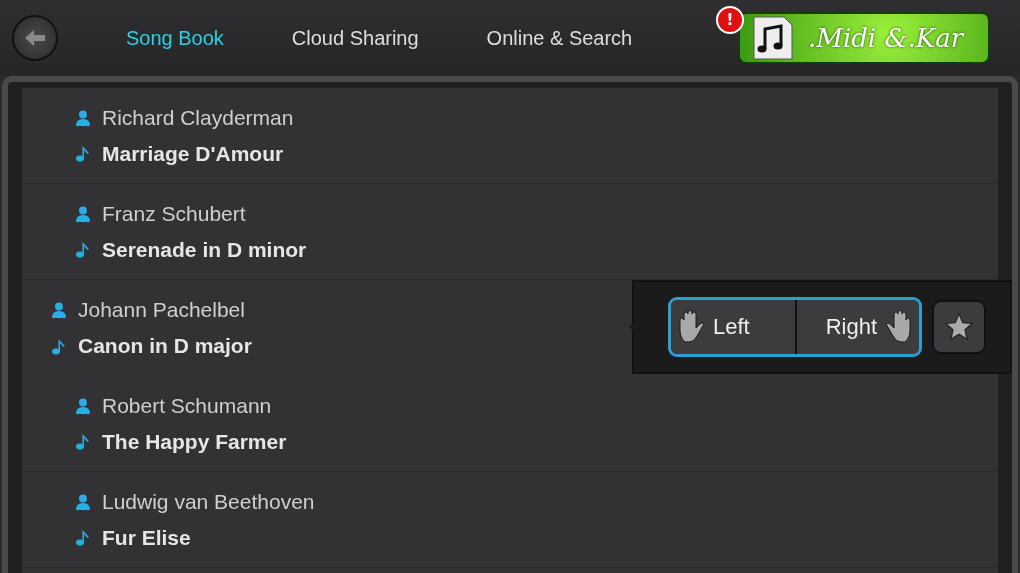  What do you see at coordinates (857, 327) in the screenshot?
I see `right-hand-button: Right` at bounding box center [857, 327].